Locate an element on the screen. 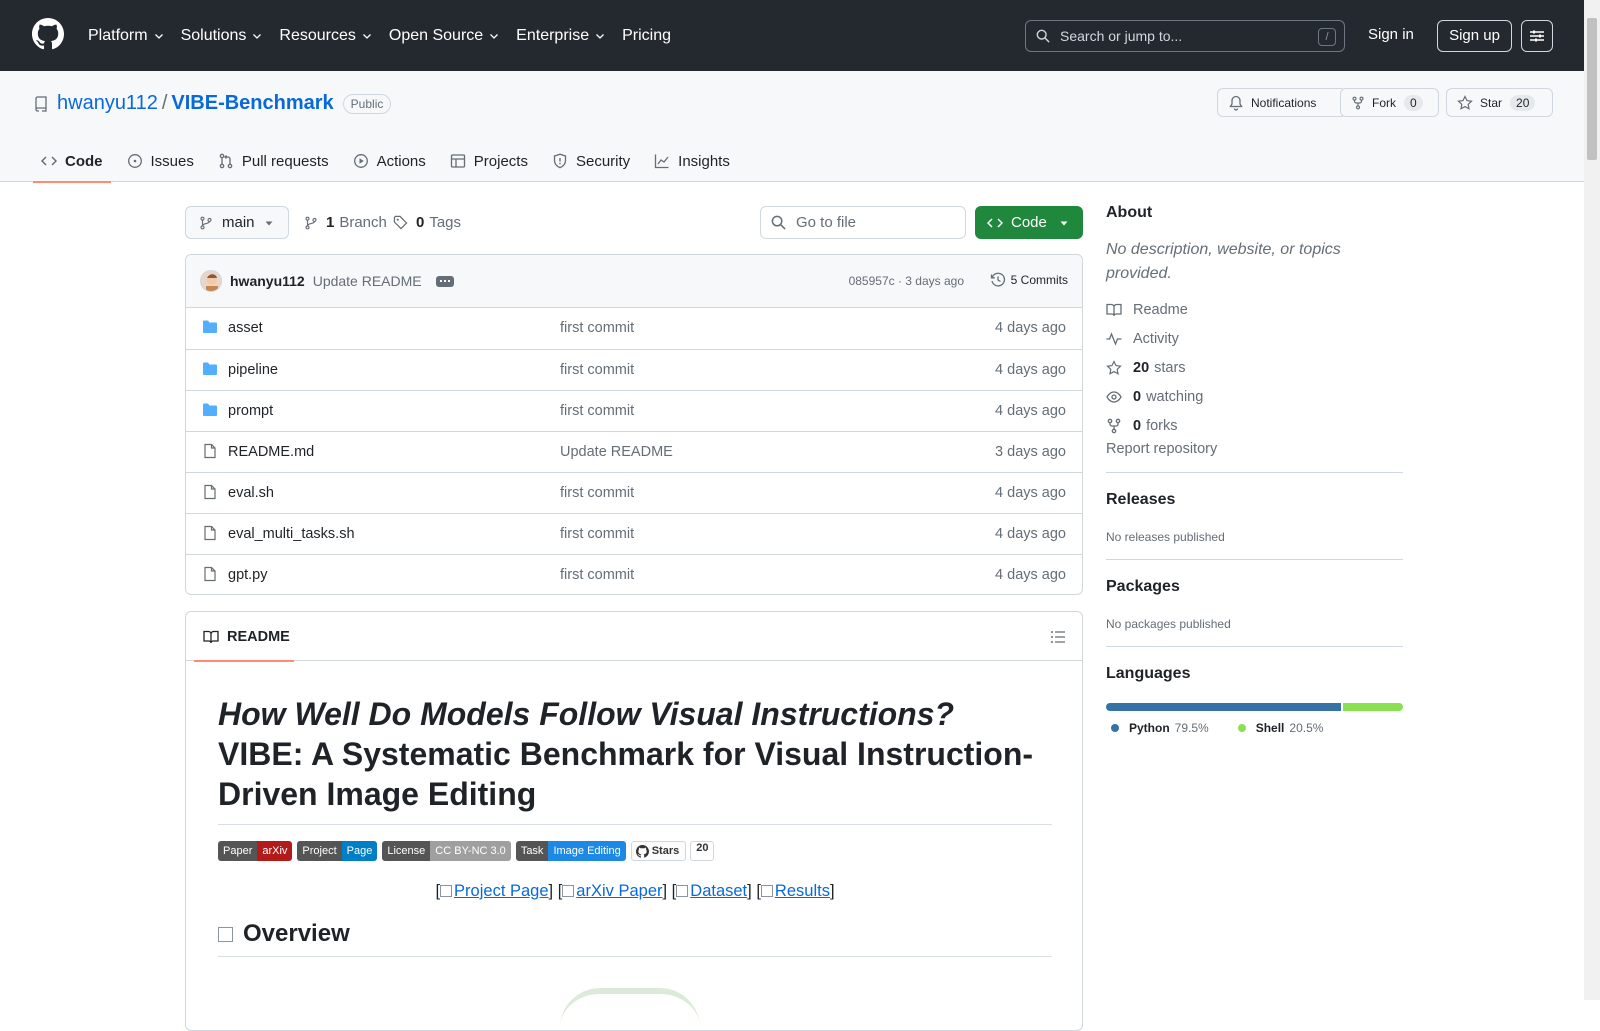  tab-code: Code is located at coordinates (72, 161).